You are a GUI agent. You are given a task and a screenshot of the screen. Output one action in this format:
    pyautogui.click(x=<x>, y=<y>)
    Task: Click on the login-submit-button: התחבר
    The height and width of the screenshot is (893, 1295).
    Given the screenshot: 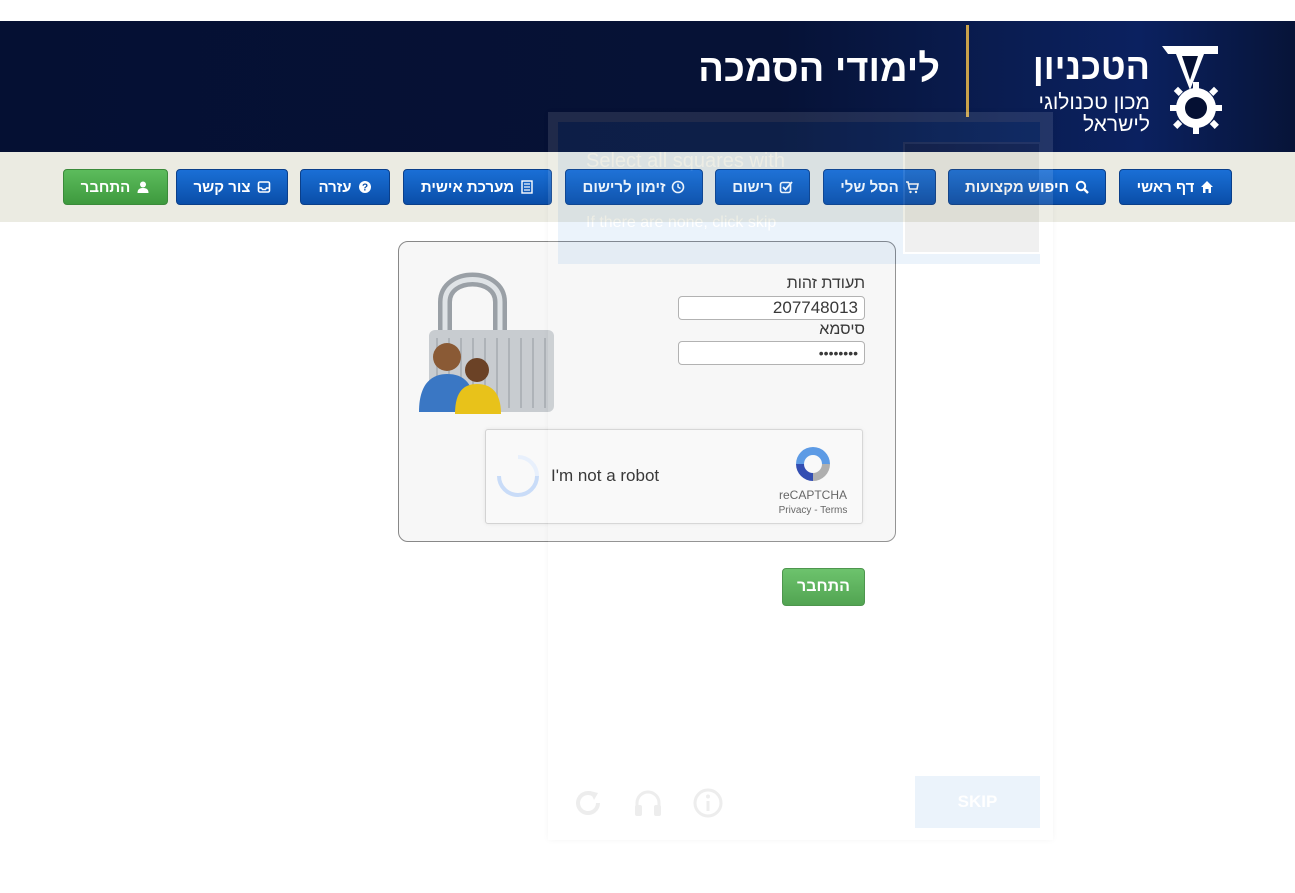 What is the action you would take?
    pyautogui.click(x=823, y=587)
    